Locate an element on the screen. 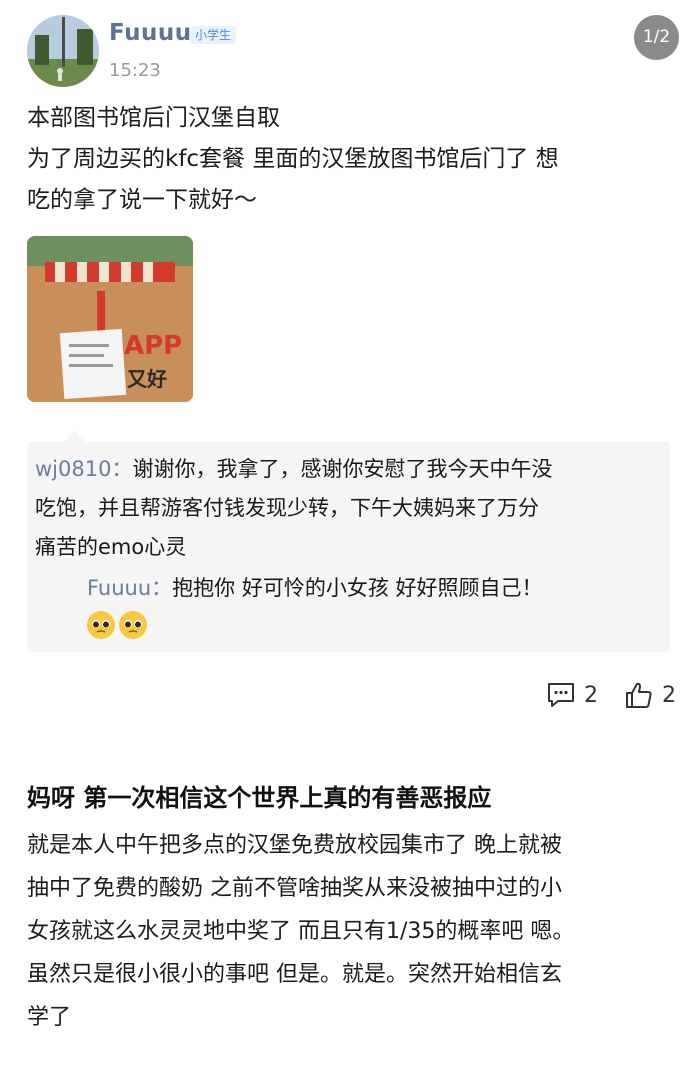 The width and height of the screenshot is (696, 1080). avatar is located at coordinates (63, 51).